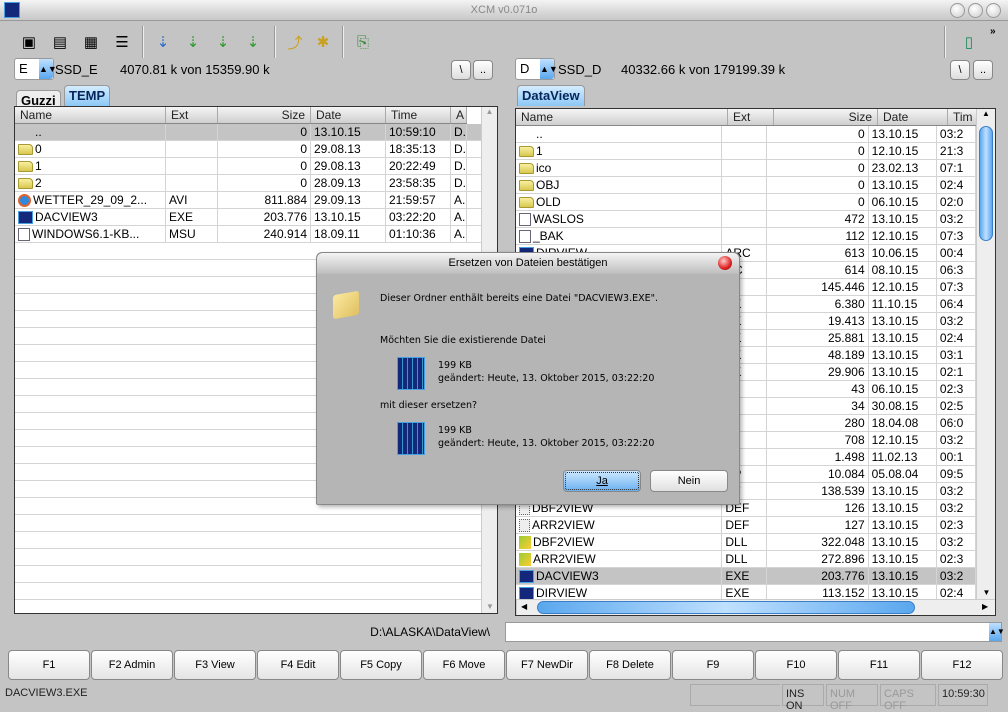  I want to click on fkey-f2-admin: F2 Admin, so click(132, 665).